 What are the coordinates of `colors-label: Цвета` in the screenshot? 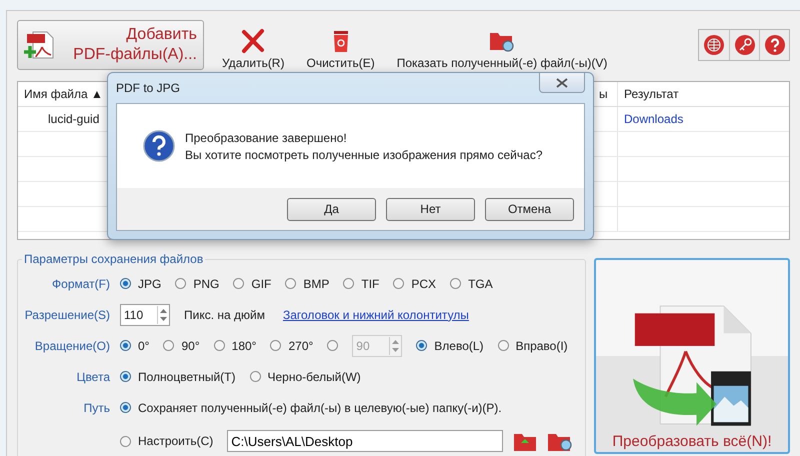 It's located at (93, 377).